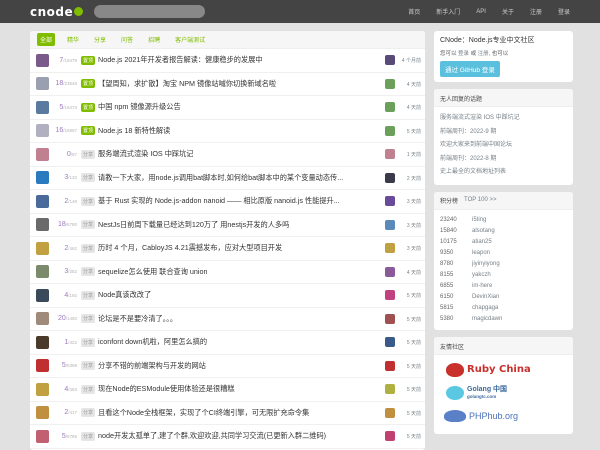  Describe the element at coordinates (482, 242) in the screenshot. I see `ranking-user-link: atian25` at that location.